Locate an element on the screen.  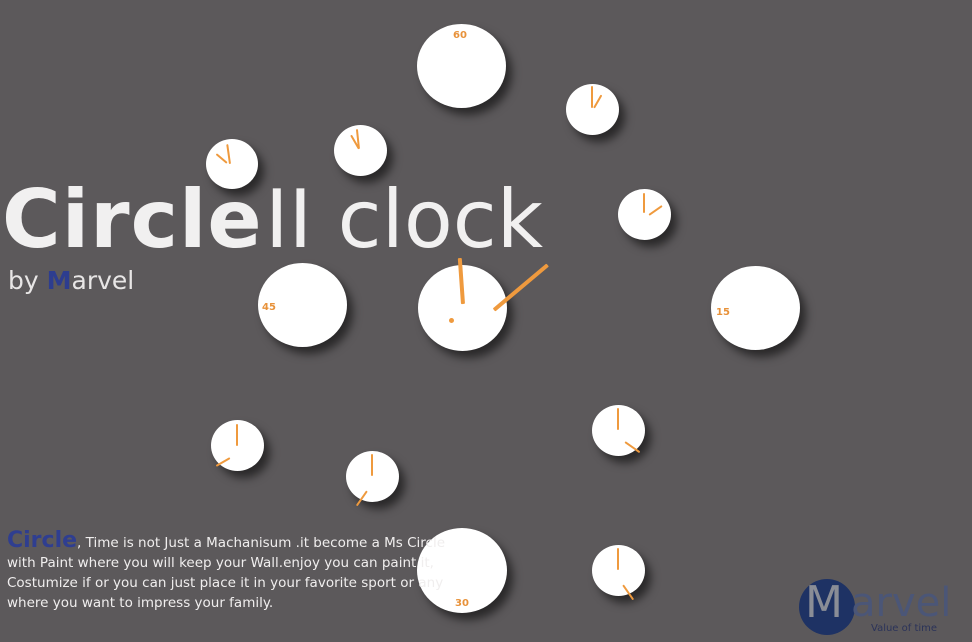
small-dial-6-hand-a is located at coordinates (618, 559).